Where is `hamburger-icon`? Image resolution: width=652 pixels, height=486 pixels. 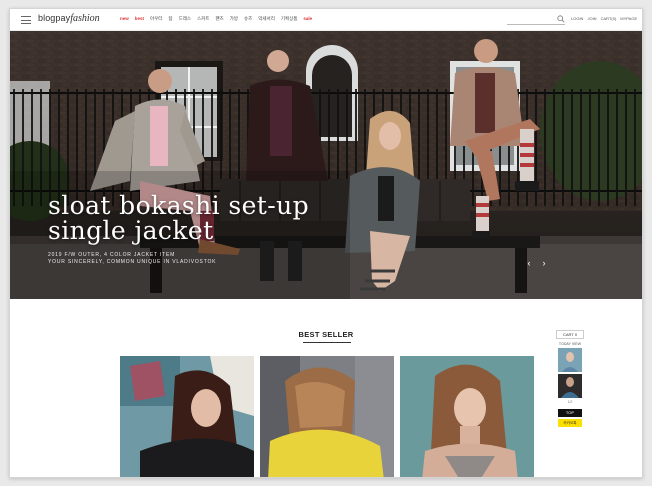
hamburger-icon is located at coordinates (26, 20).